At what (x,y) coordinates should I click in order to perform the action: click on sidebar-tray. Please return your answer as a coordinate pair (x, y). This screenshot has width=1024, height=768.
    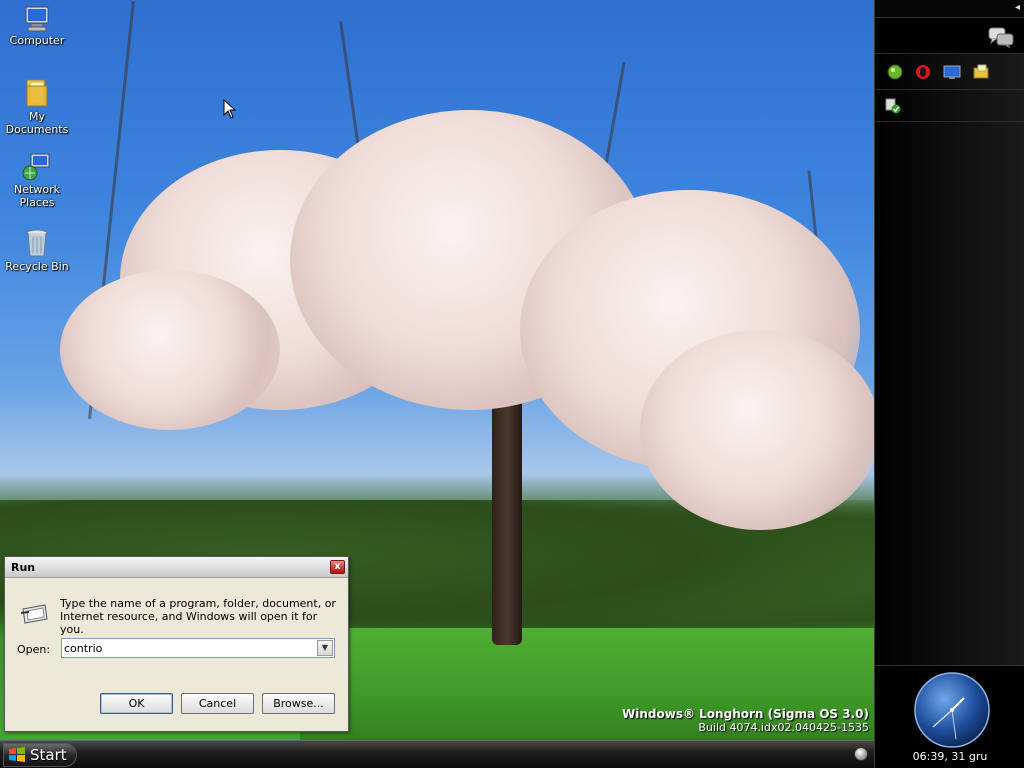
    Looking at the image, I should click on (949, 106).